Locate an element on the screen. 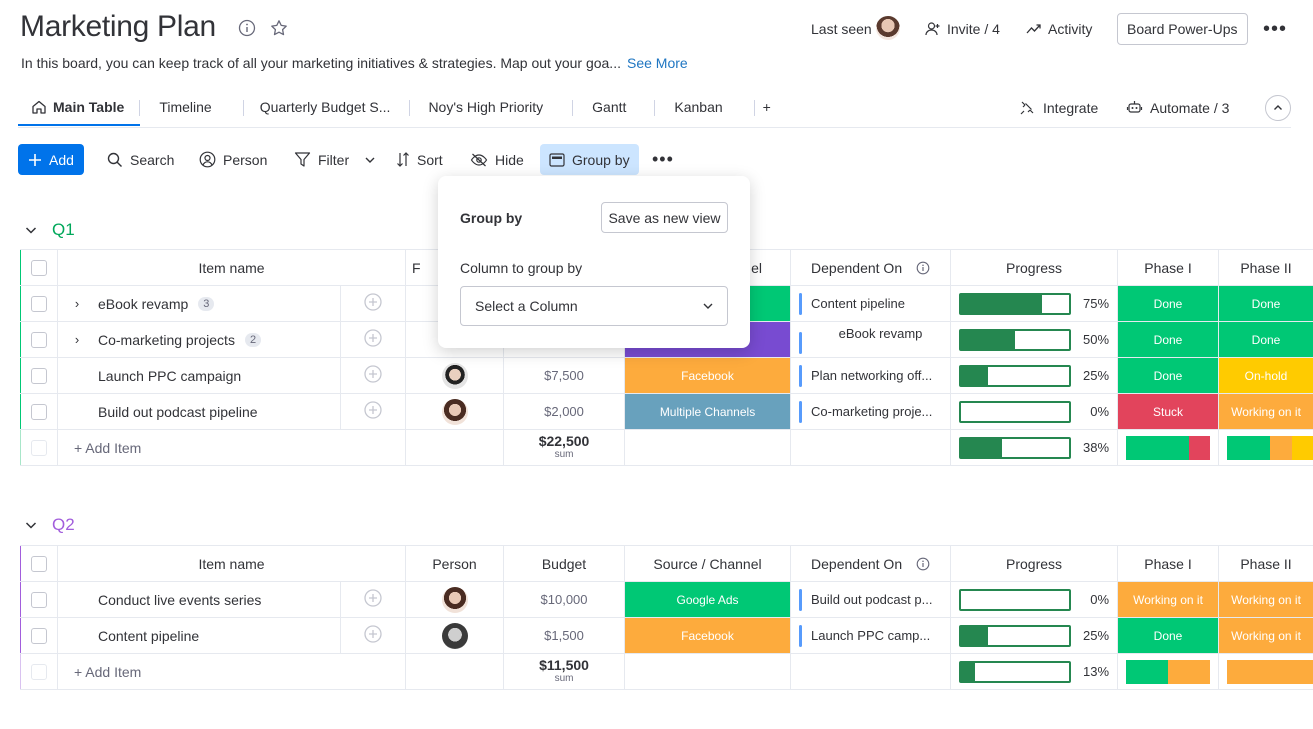 The width and height of the screenshot is (1313, 729). see-more-link: See More is located at coordinates (657, 63).